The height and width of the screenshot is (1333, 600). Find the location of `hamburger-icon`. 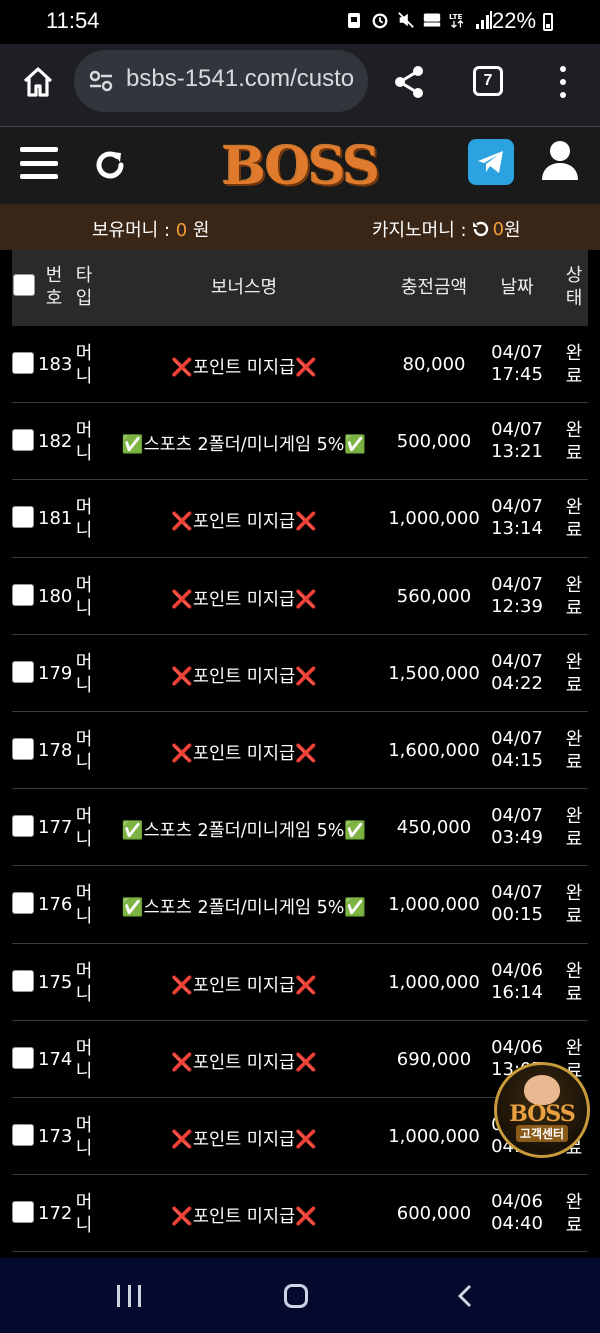

hamburger-icon is located at coordinates (39, 163).